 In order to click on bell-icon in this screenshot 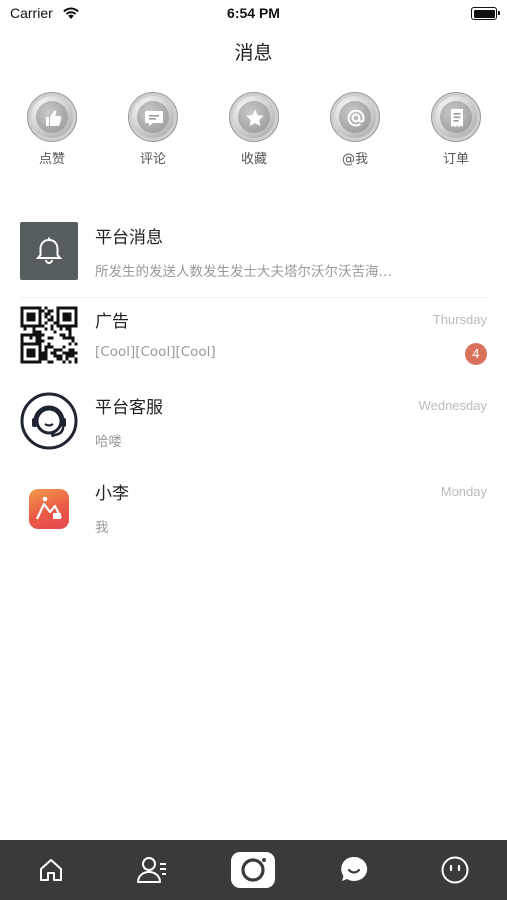, I will do `click(49, 251)`.